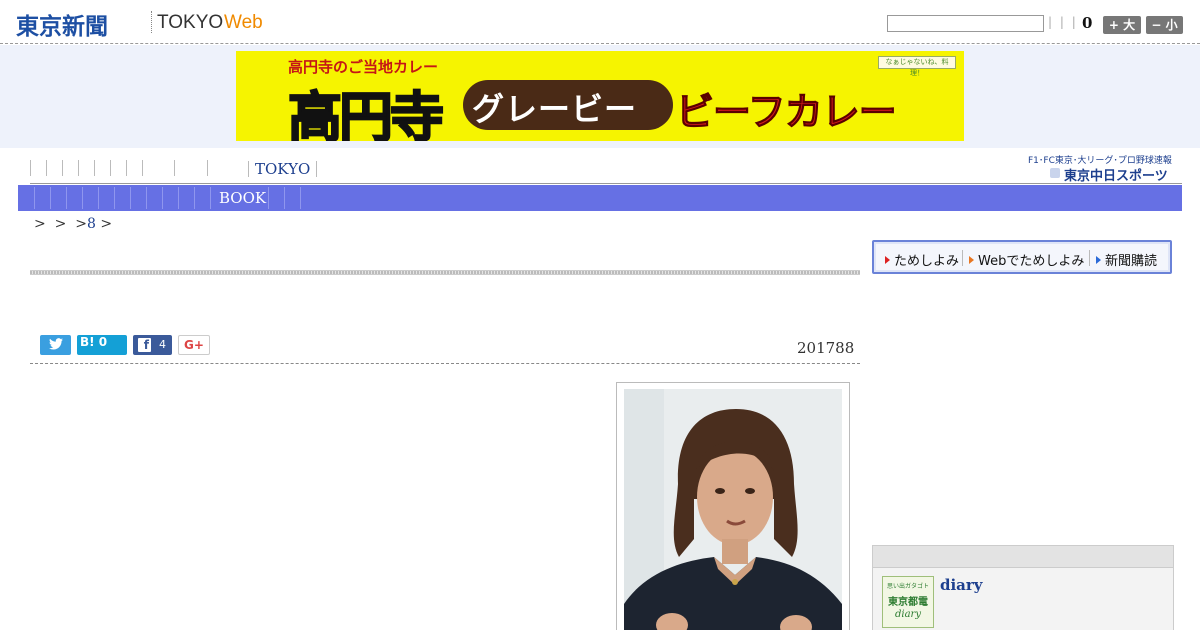 This screenshot has width=1200, height=630. Describe the element at coordinates (242, 198) in the screenshot. I see `category-tab-book: BOOK` at that location.